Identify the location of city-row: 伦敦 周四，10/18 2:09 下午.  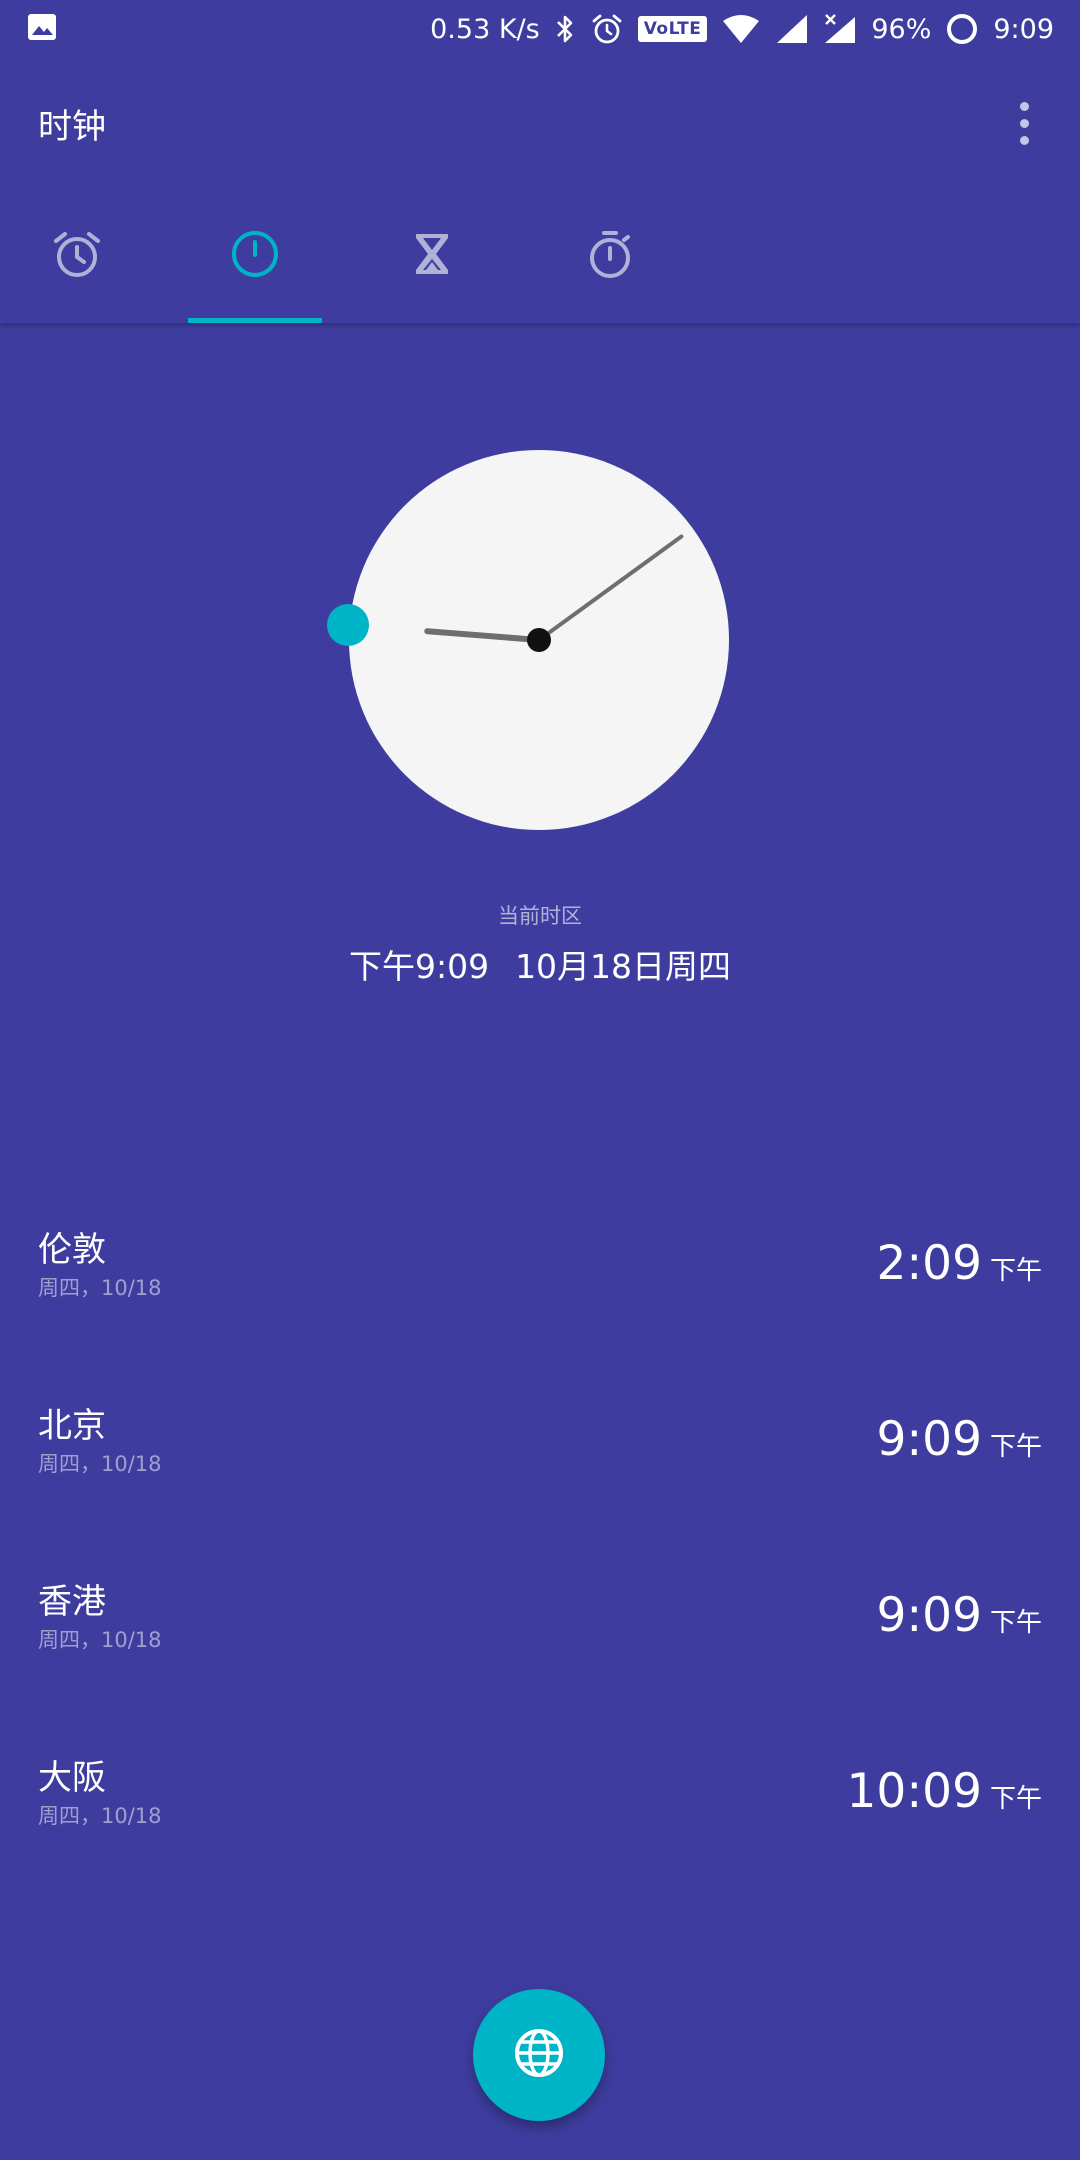
(540, 1266).